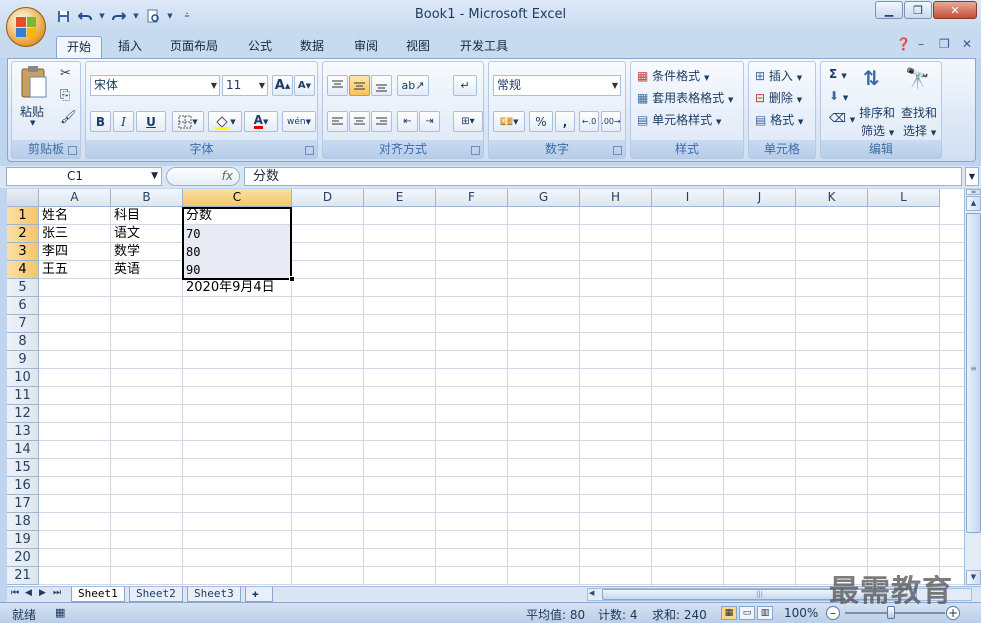  Describe the element at coordinates (23, 252) in the screenshot. I see `row-header-3: 3` at that location.